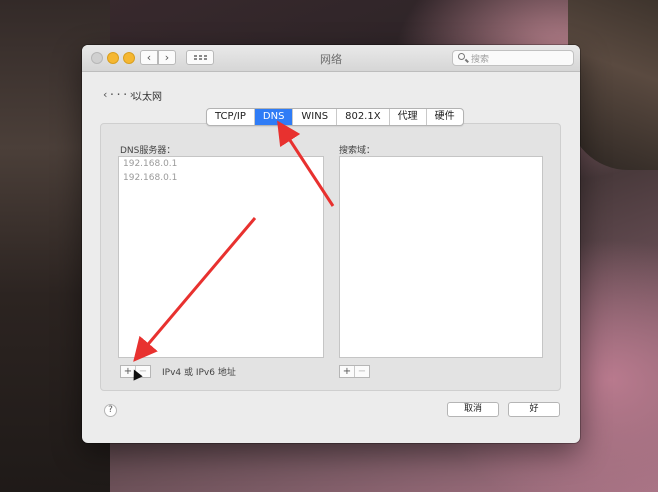 This screenshot has width=658, height=492. I want to click on arrow-to-dns-tab, so click(306, 163).